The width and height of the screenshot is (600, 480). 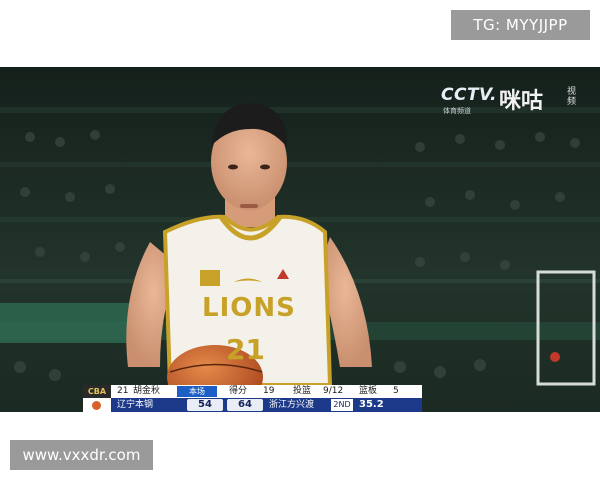 What do you see at coordinates (245, 349) in the screenshot?
I see `jersey-number: 21` at bounding box center [245, 349].